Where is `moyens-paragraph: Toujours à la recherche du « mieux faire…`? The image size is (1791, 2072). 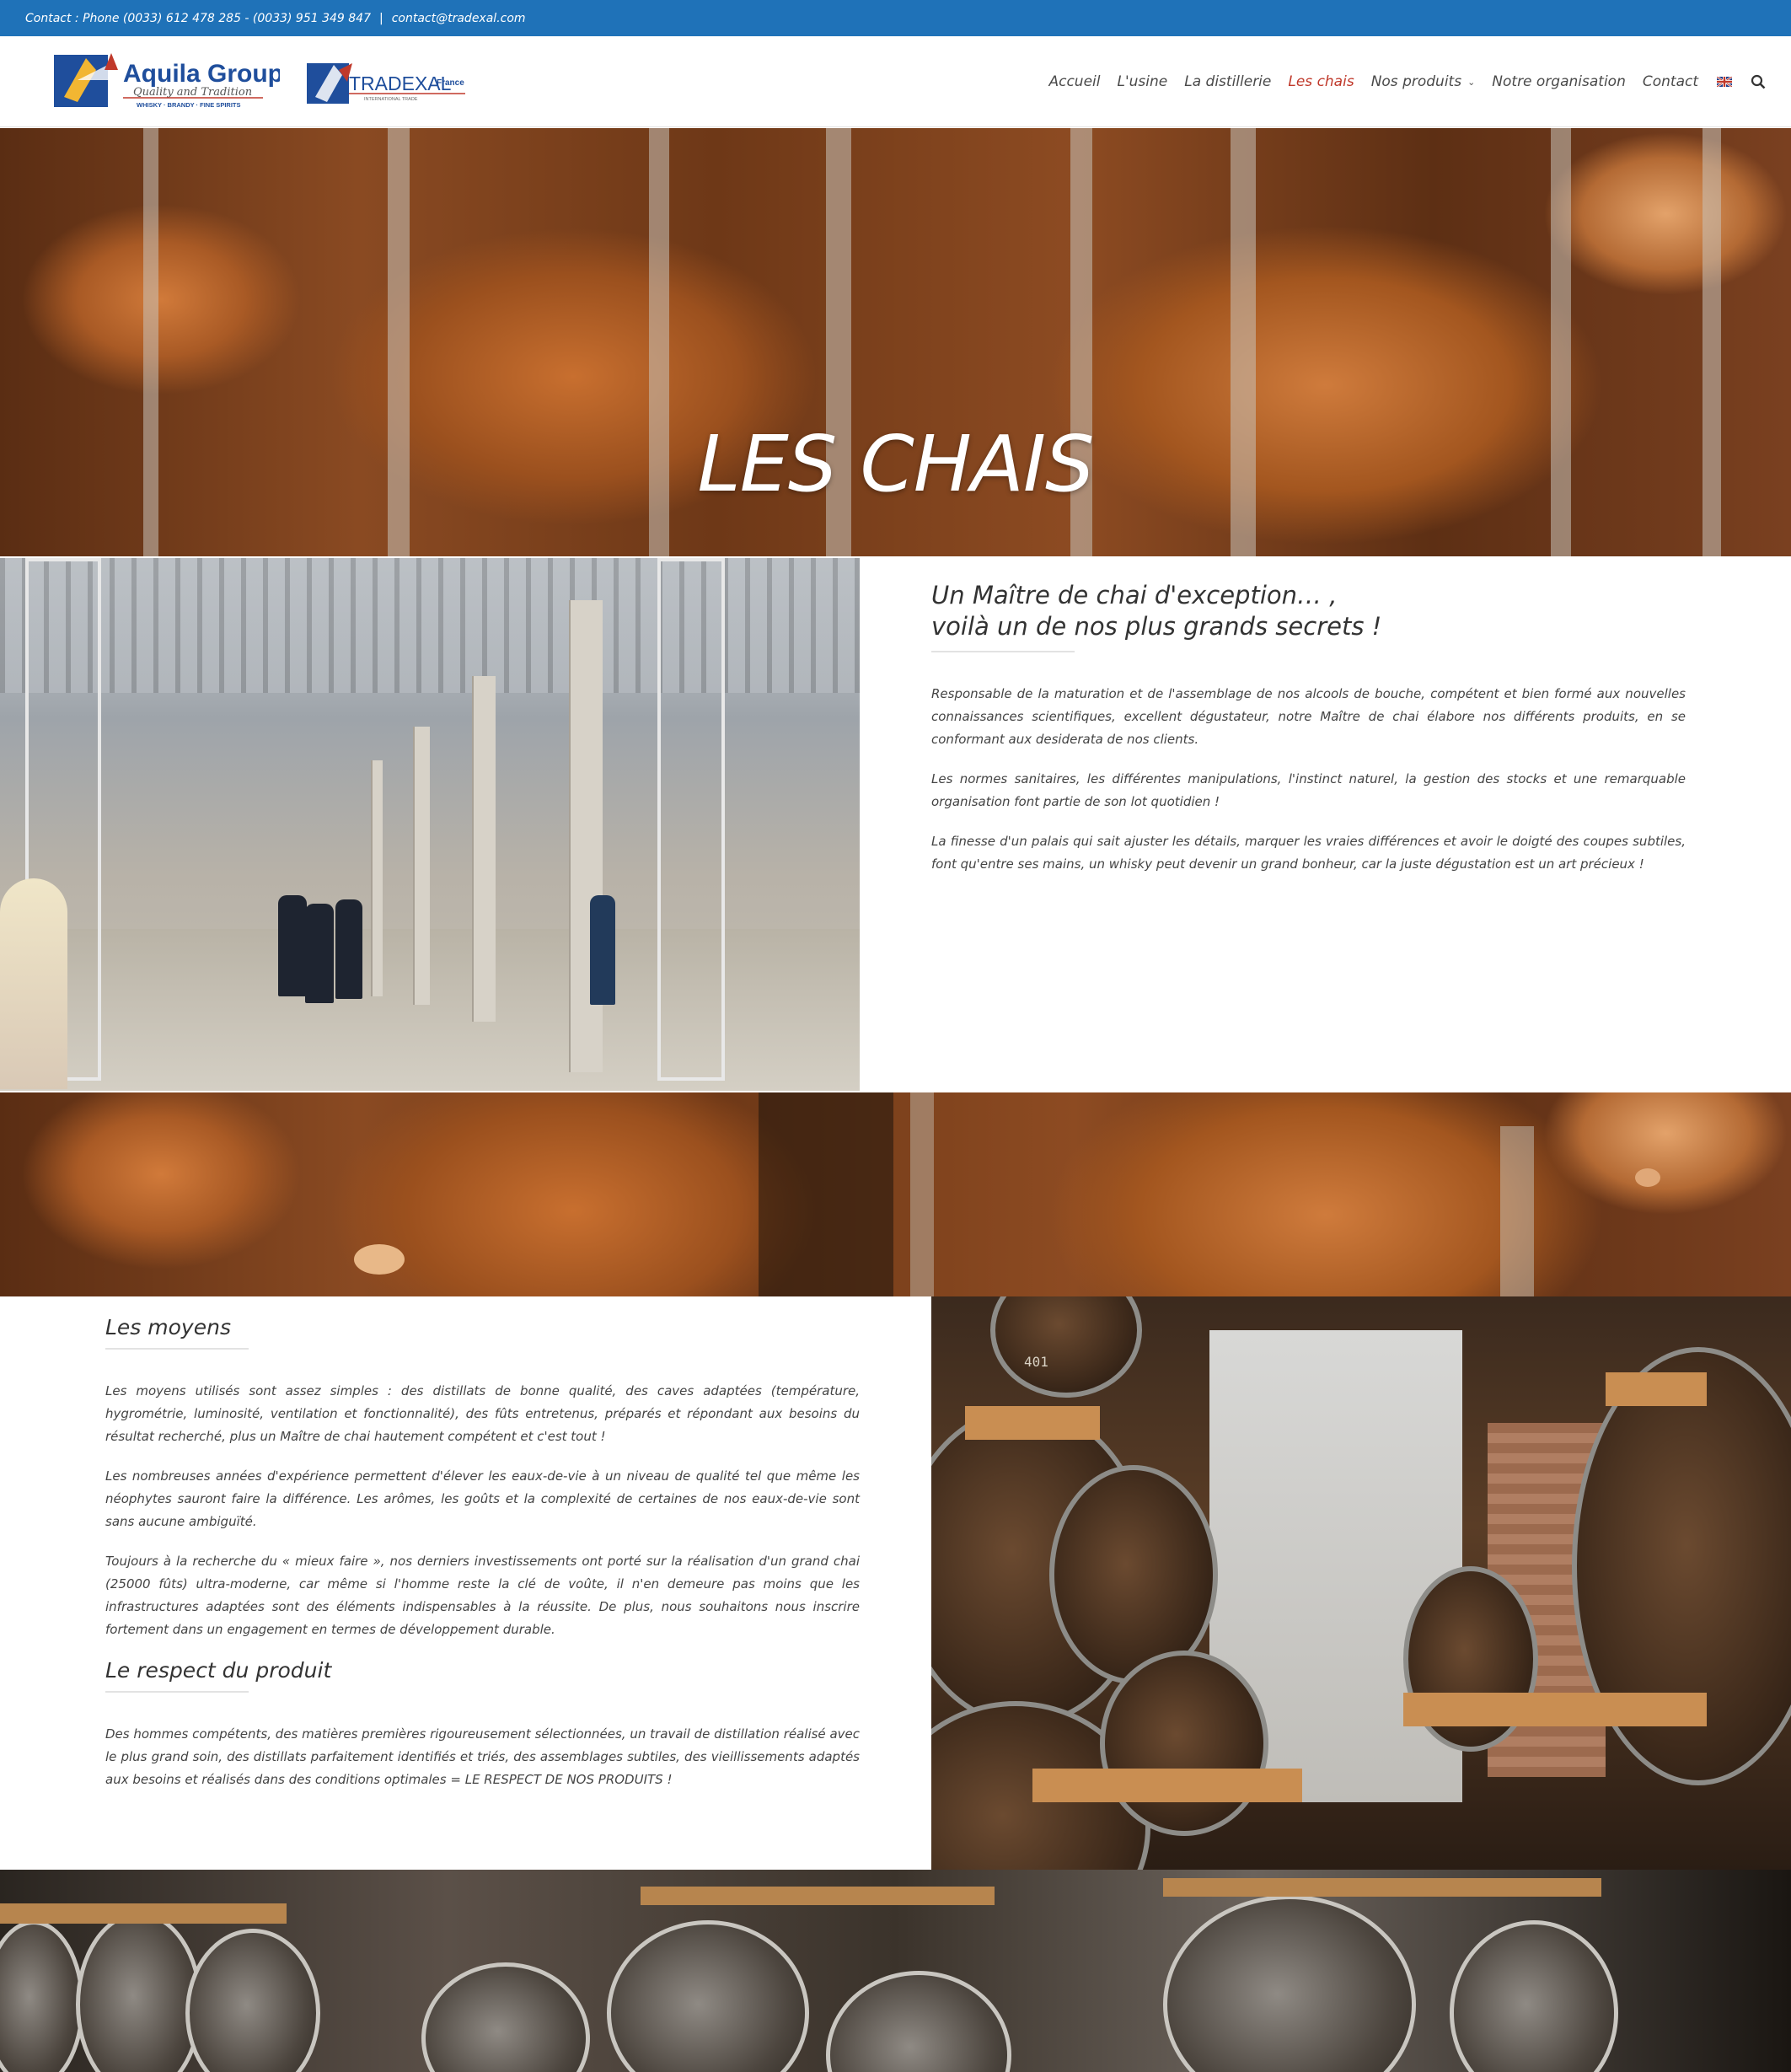
moyens-paragraph: Toujours à la recherche du « mieux faire… is located at coordinates (483, 1596).